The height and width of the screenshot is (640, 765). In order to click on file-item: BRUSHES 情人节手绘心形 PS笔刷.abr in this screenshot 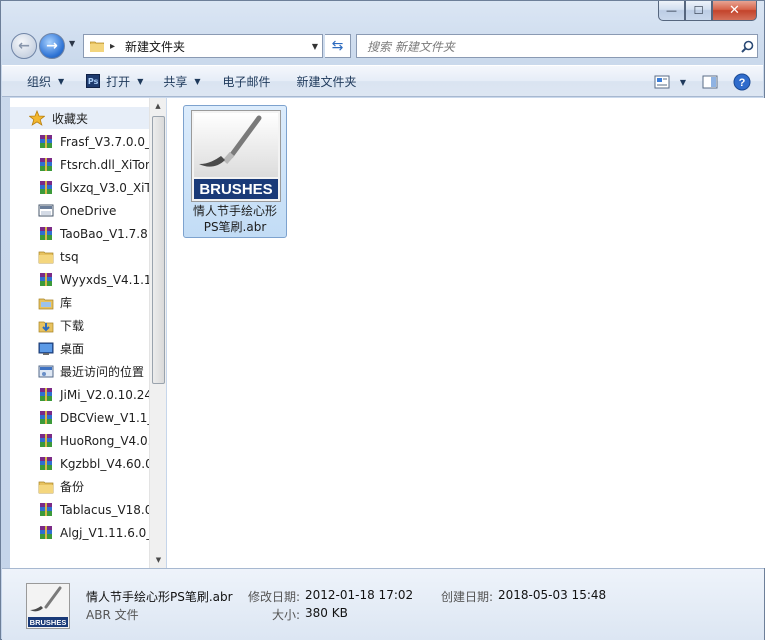, I will do `click(235, 171)`.